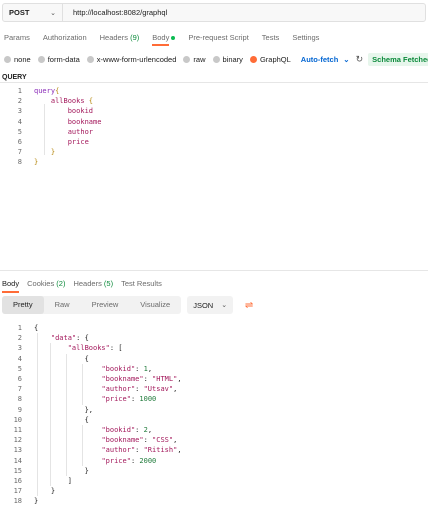 The image size is (428, 512). I want to click on auto-fetch-select: Auto-fetch ⌄, so click(325, 59).